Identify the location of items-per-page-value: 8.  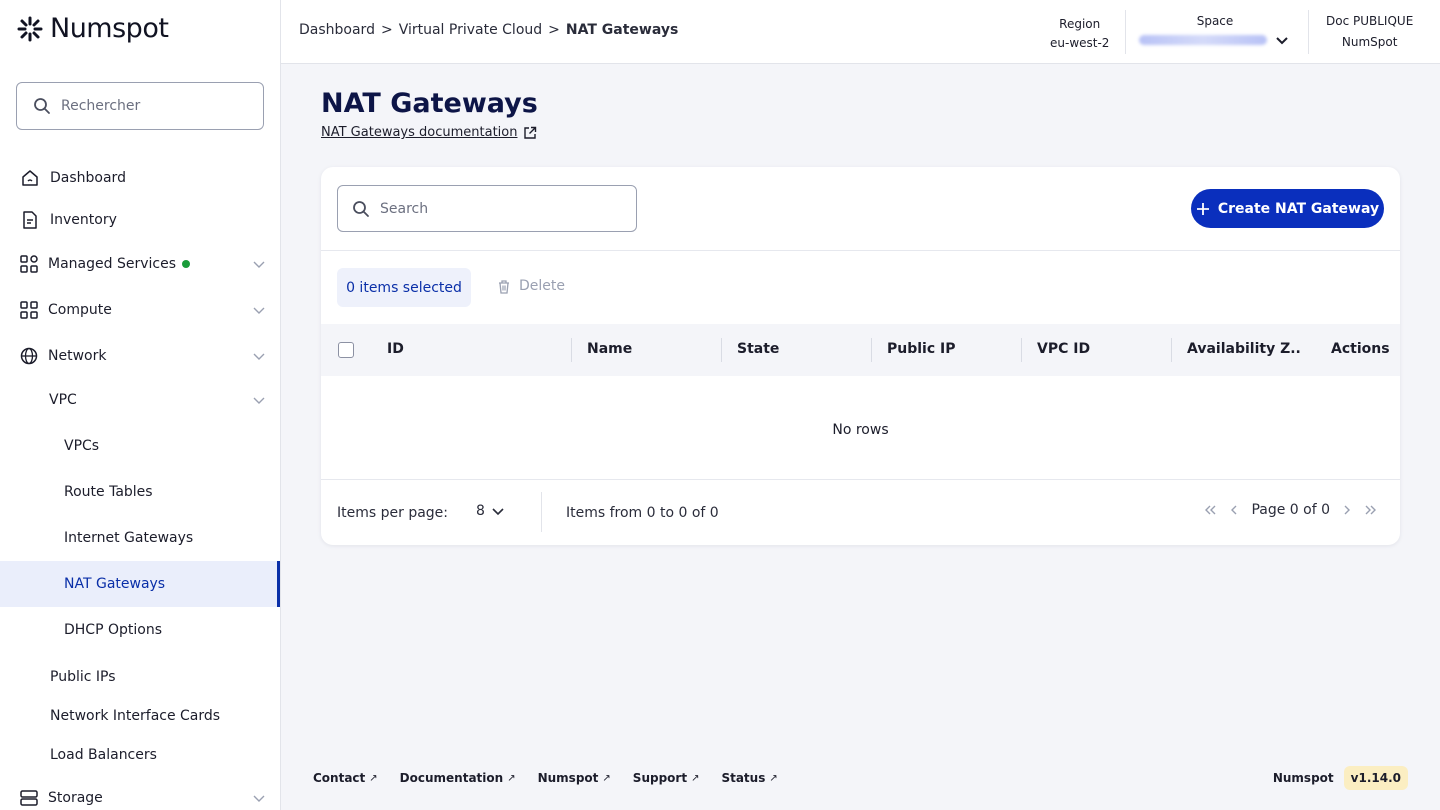
(480, 511).